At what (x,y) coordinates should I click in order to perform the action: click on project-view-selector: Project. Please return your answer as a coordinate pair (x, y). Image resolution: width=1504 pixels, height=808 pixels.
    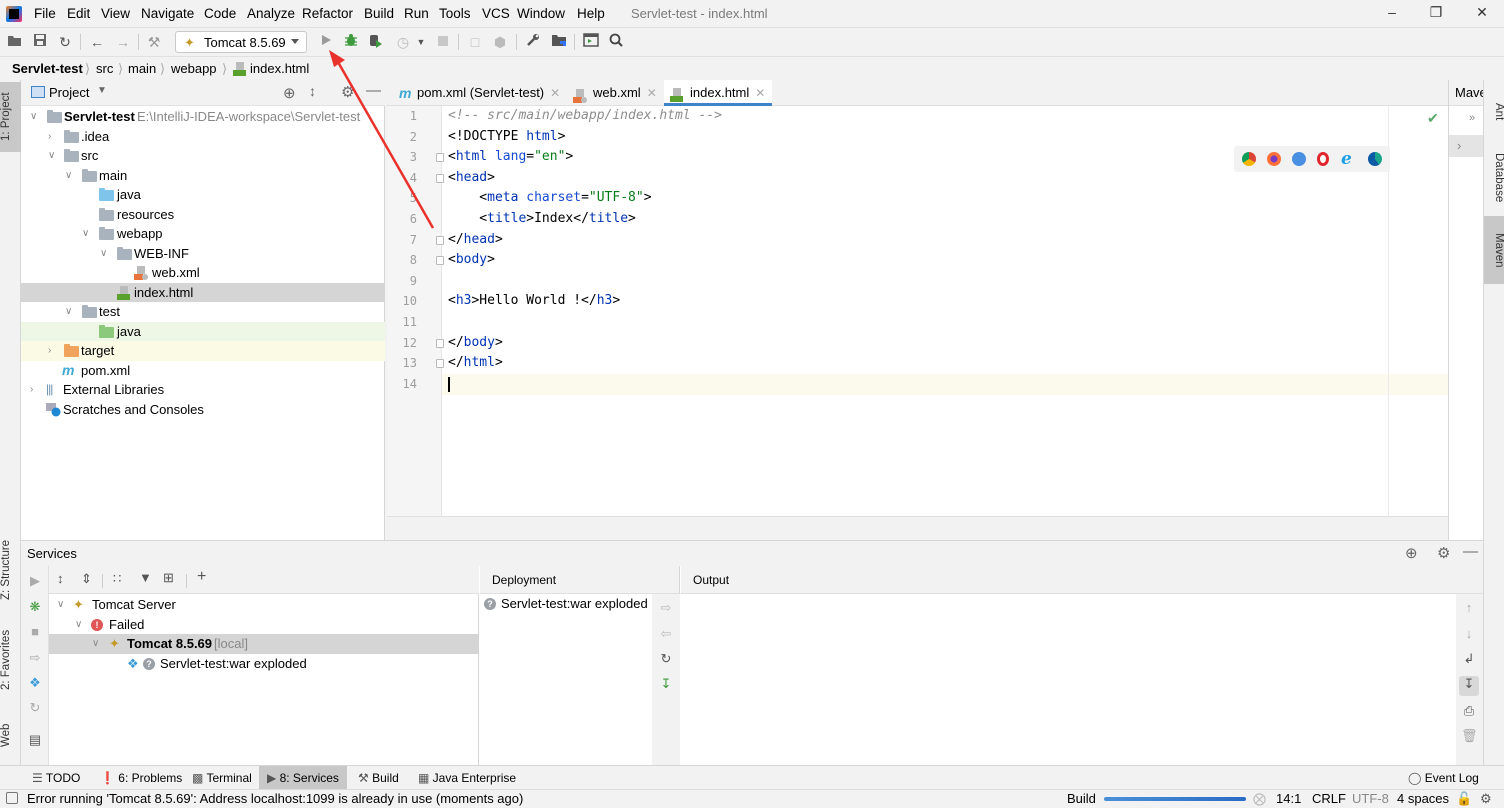
    Looking at the image, I should click on (69, 92).